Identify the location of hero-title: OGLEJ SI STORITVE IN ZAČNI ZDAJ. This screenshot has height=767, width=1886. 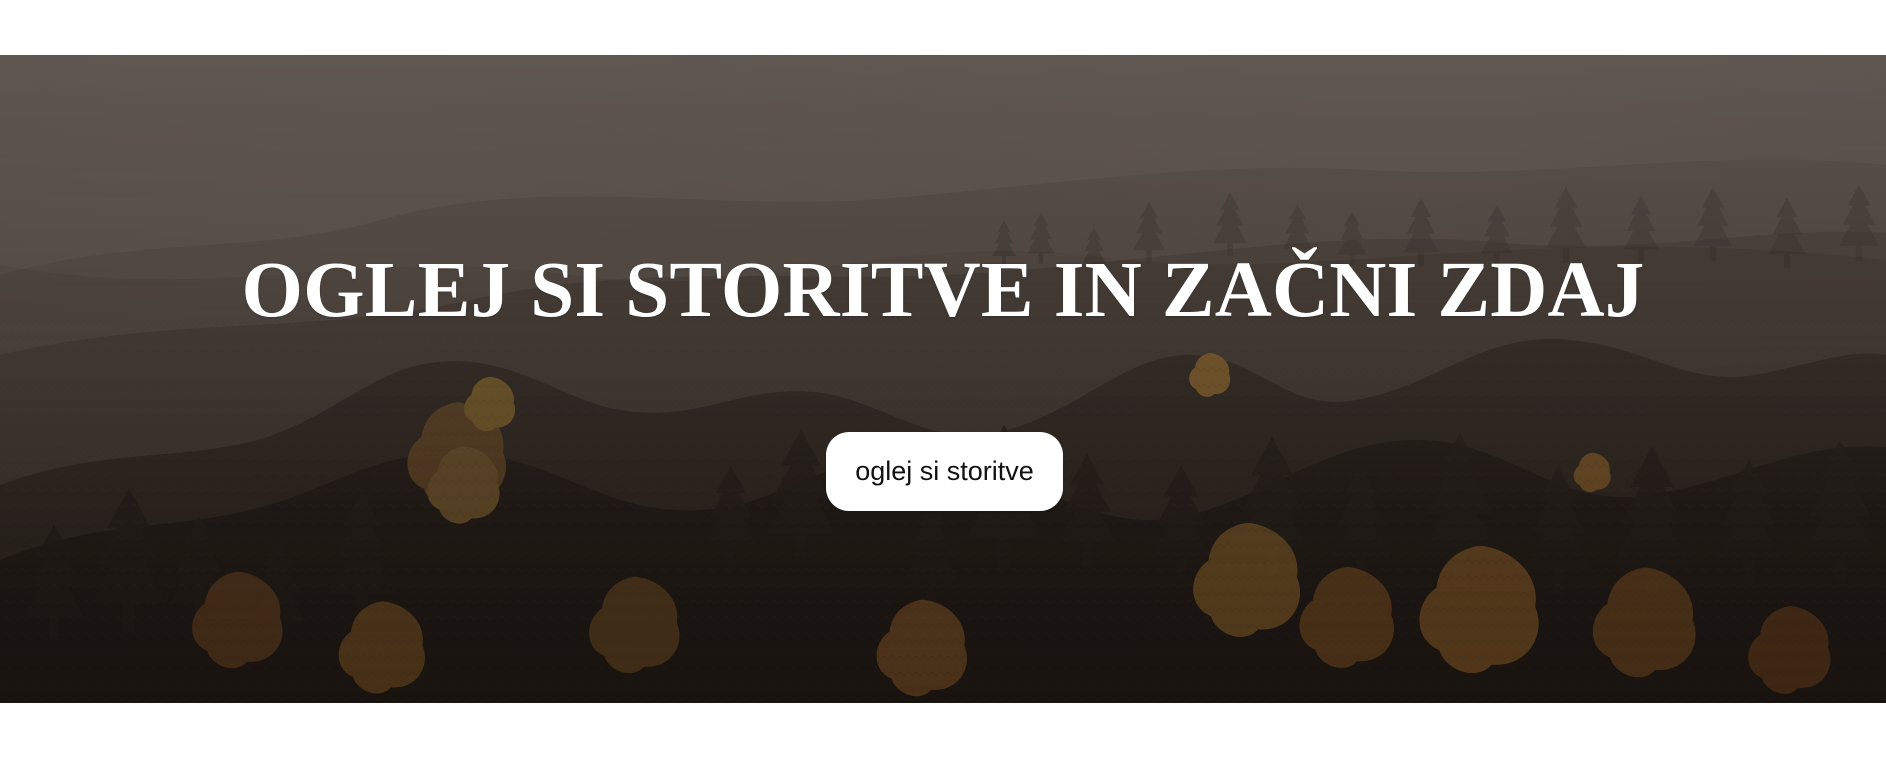
(943, 290).